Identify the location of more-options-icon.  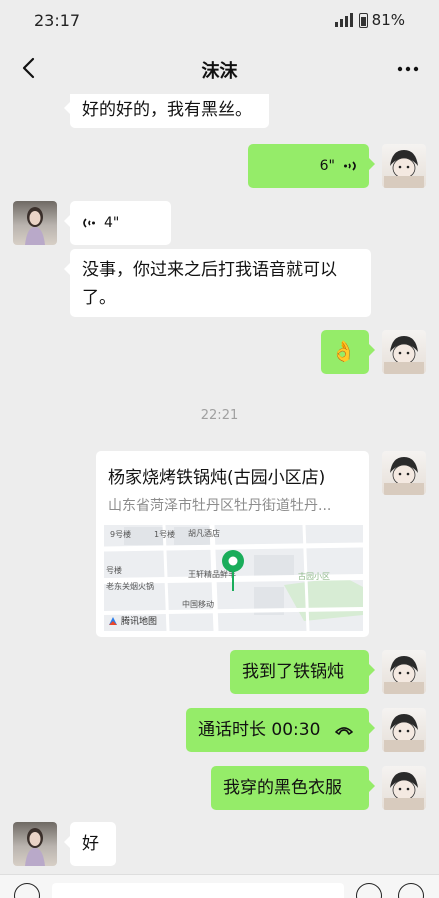
(408, 69).